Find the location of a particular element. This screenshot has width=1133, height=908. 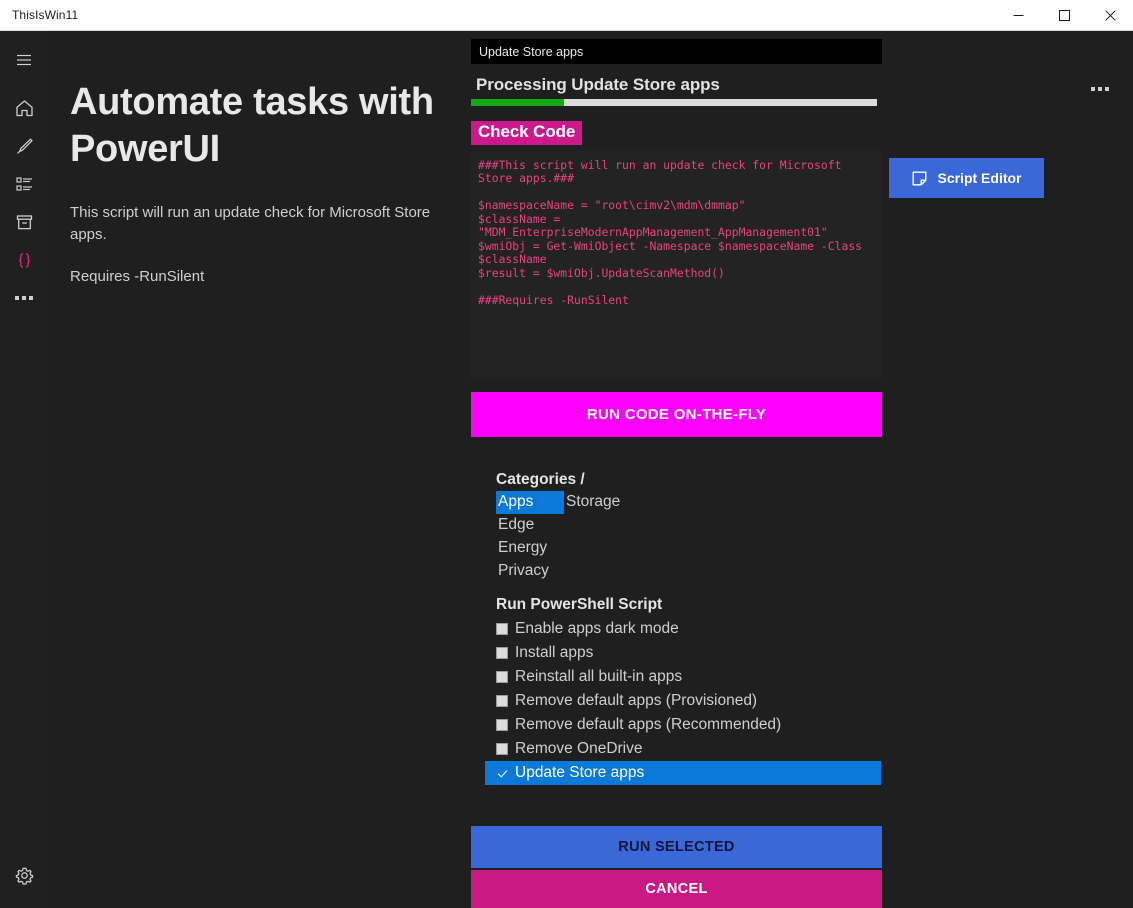

check-code-label: Check Code is located at coordinates (527, 133).